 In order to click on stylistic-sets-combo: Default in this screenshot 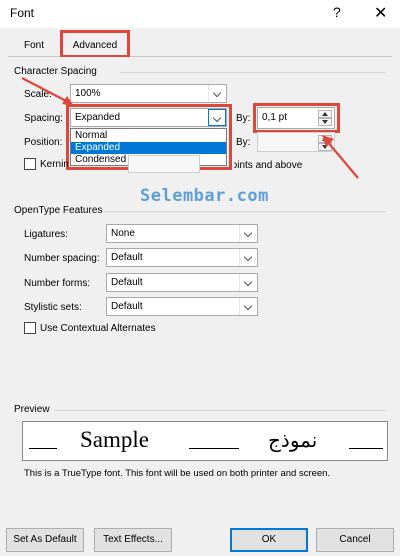, I will do `click(182, 306)`.